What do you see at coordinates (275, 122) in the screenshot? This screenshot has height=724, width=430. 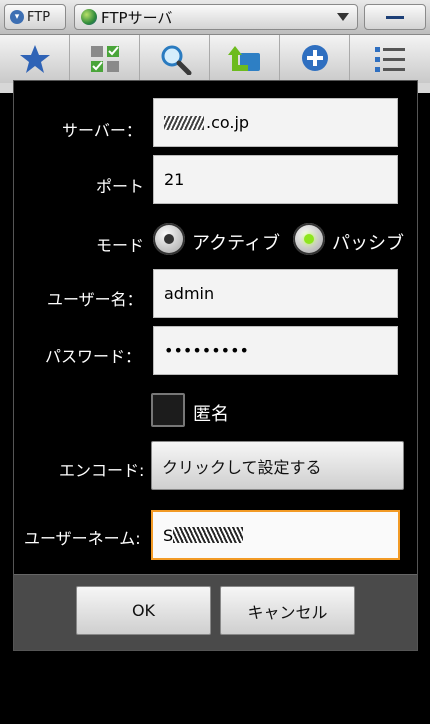 I see `server-field: .co.jp` at bounding box center [275, 122].